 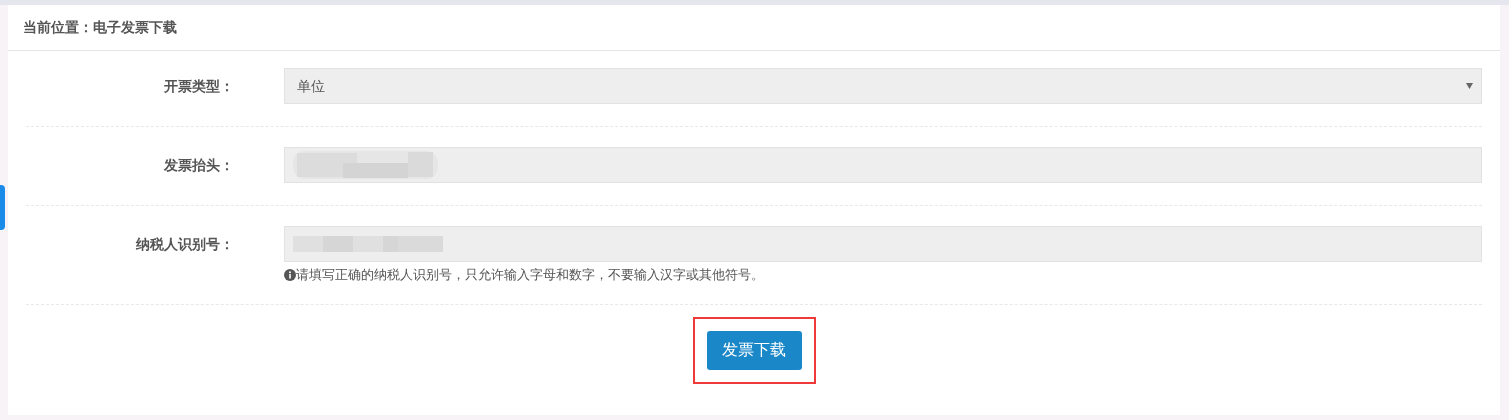 I want to click on breadcrumb: 当前位置：电子发票下载, so click(x=100, y=27).